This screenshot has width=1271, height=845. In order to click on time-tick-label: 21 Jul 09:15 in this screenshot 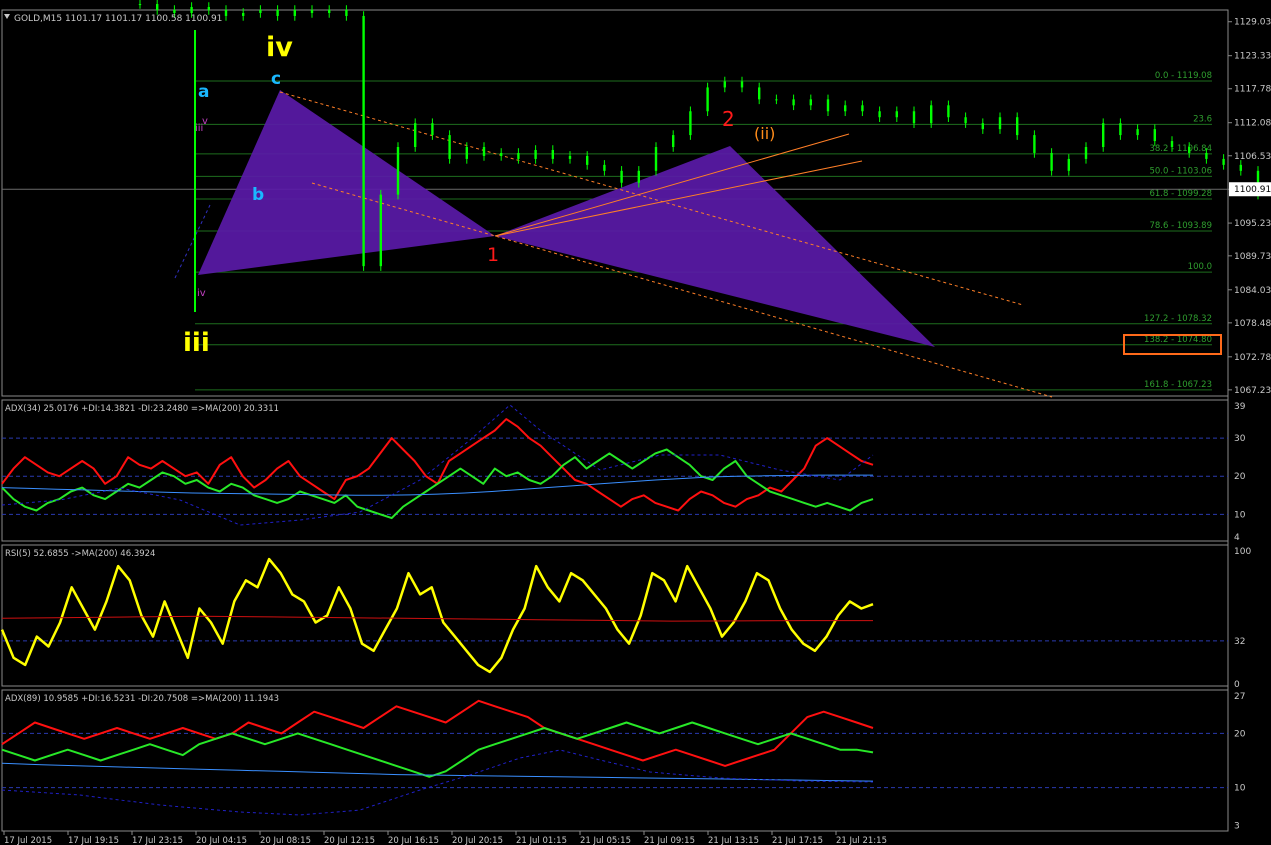, I will do `click(669, 840)`.